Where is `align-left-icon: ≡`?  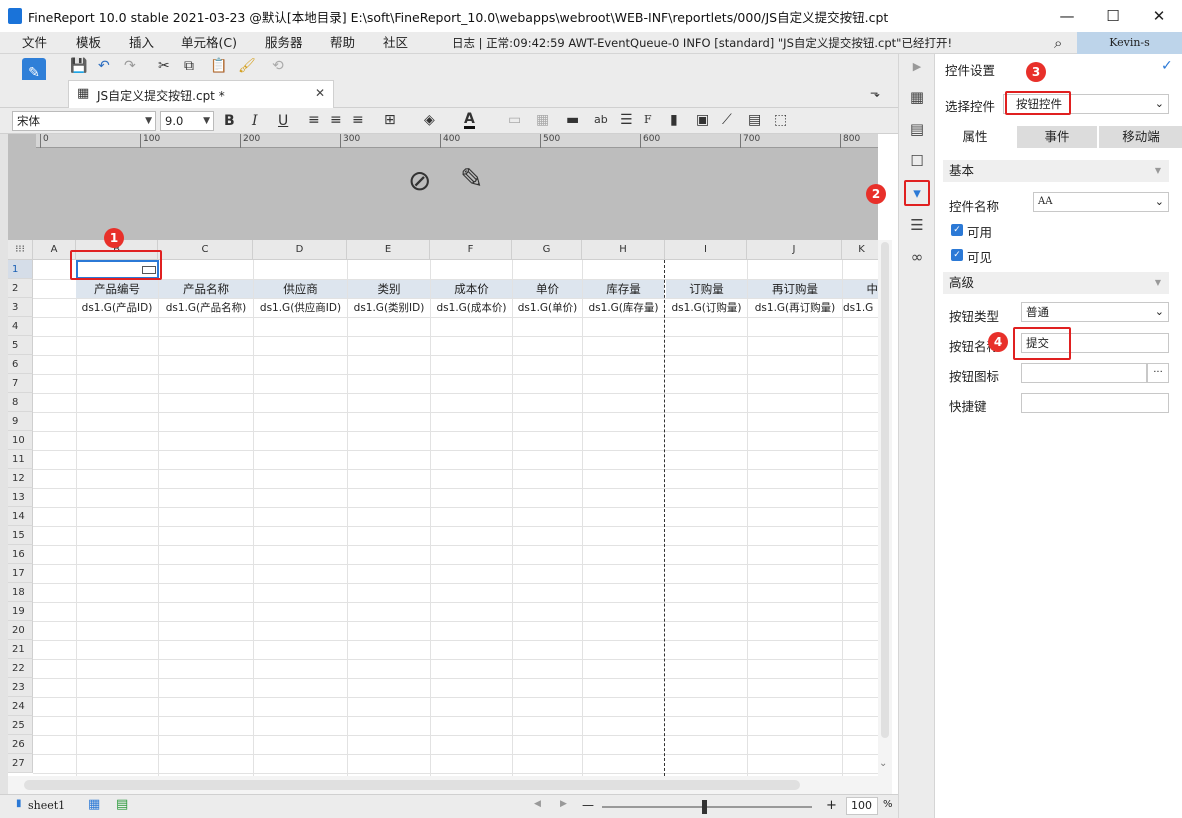 align-left-icon: ≡ is located at coordinates (314, 120).